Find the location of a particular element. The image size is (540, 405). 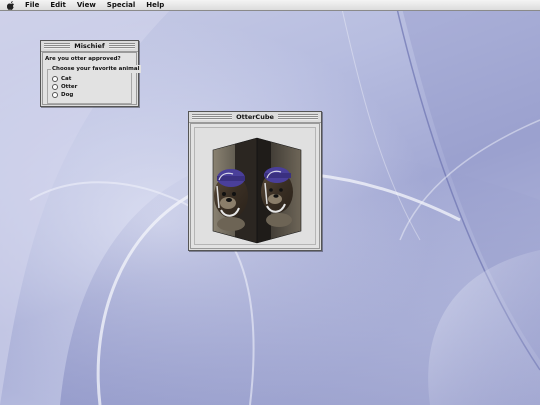

radio-label-cat: Cat is located at coordinates (66, 78).